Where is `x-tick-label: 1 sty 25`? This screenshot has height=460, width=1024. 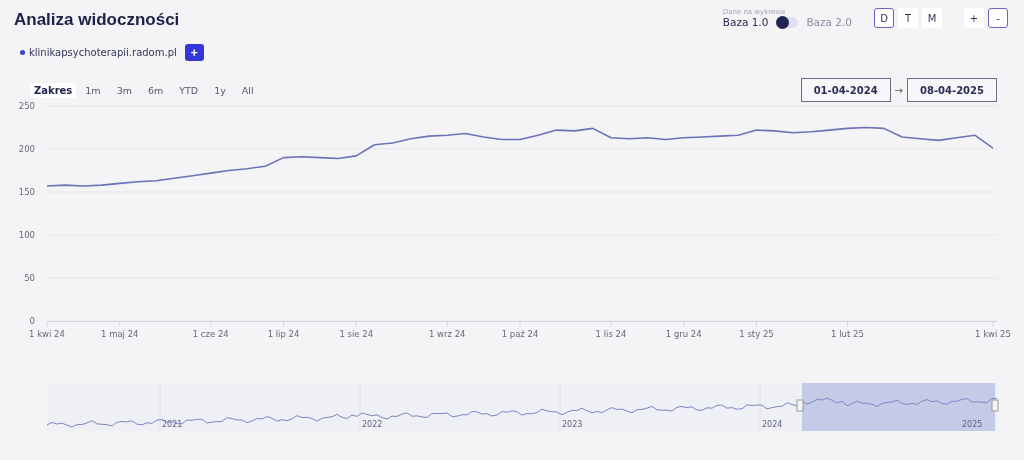 x-tick-label: 1 sty 25 is located at coordinates (756, 334).